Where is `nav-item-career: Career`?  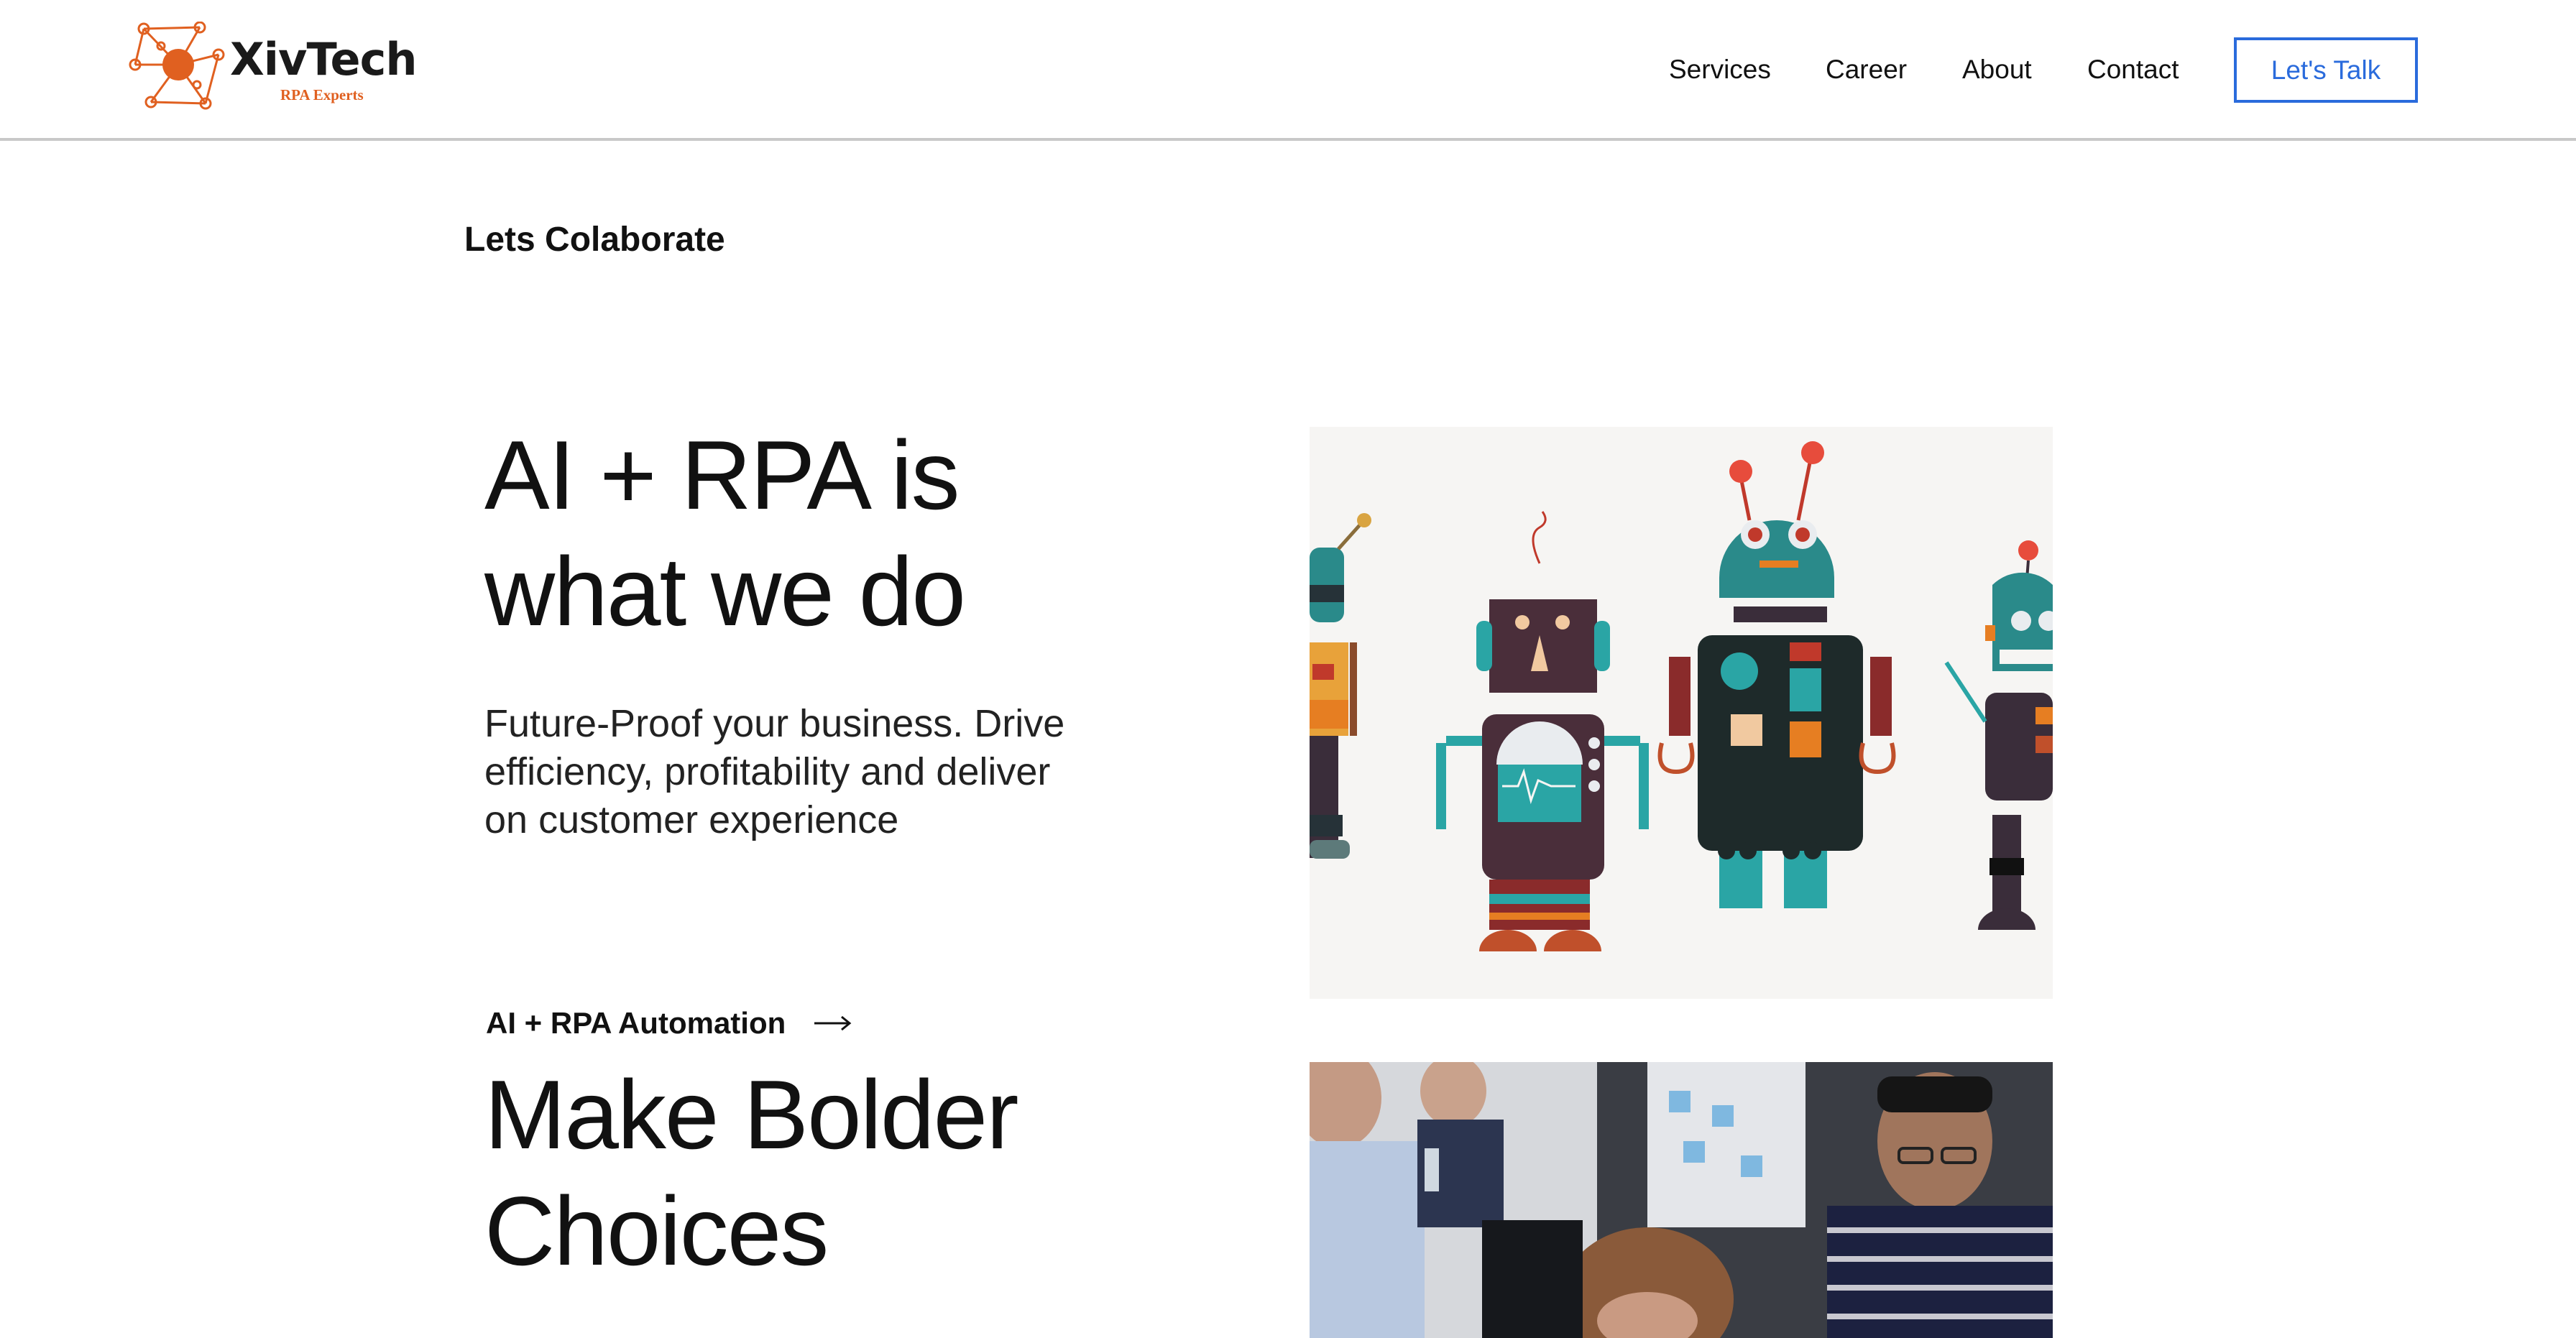
nav-item-career: Career is located at coordinates (1866, 70).